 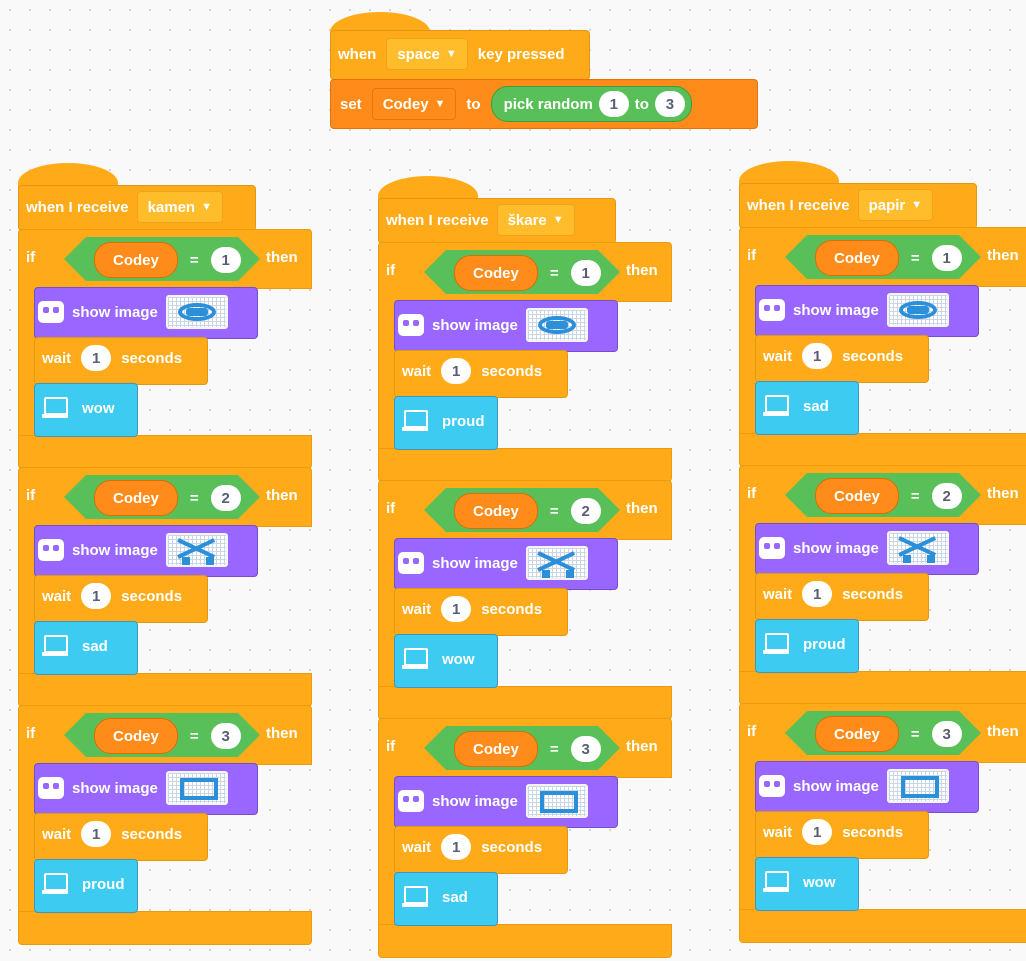 I want to click on wait-row: wait 1 seconds, so click(x=833, y=832).